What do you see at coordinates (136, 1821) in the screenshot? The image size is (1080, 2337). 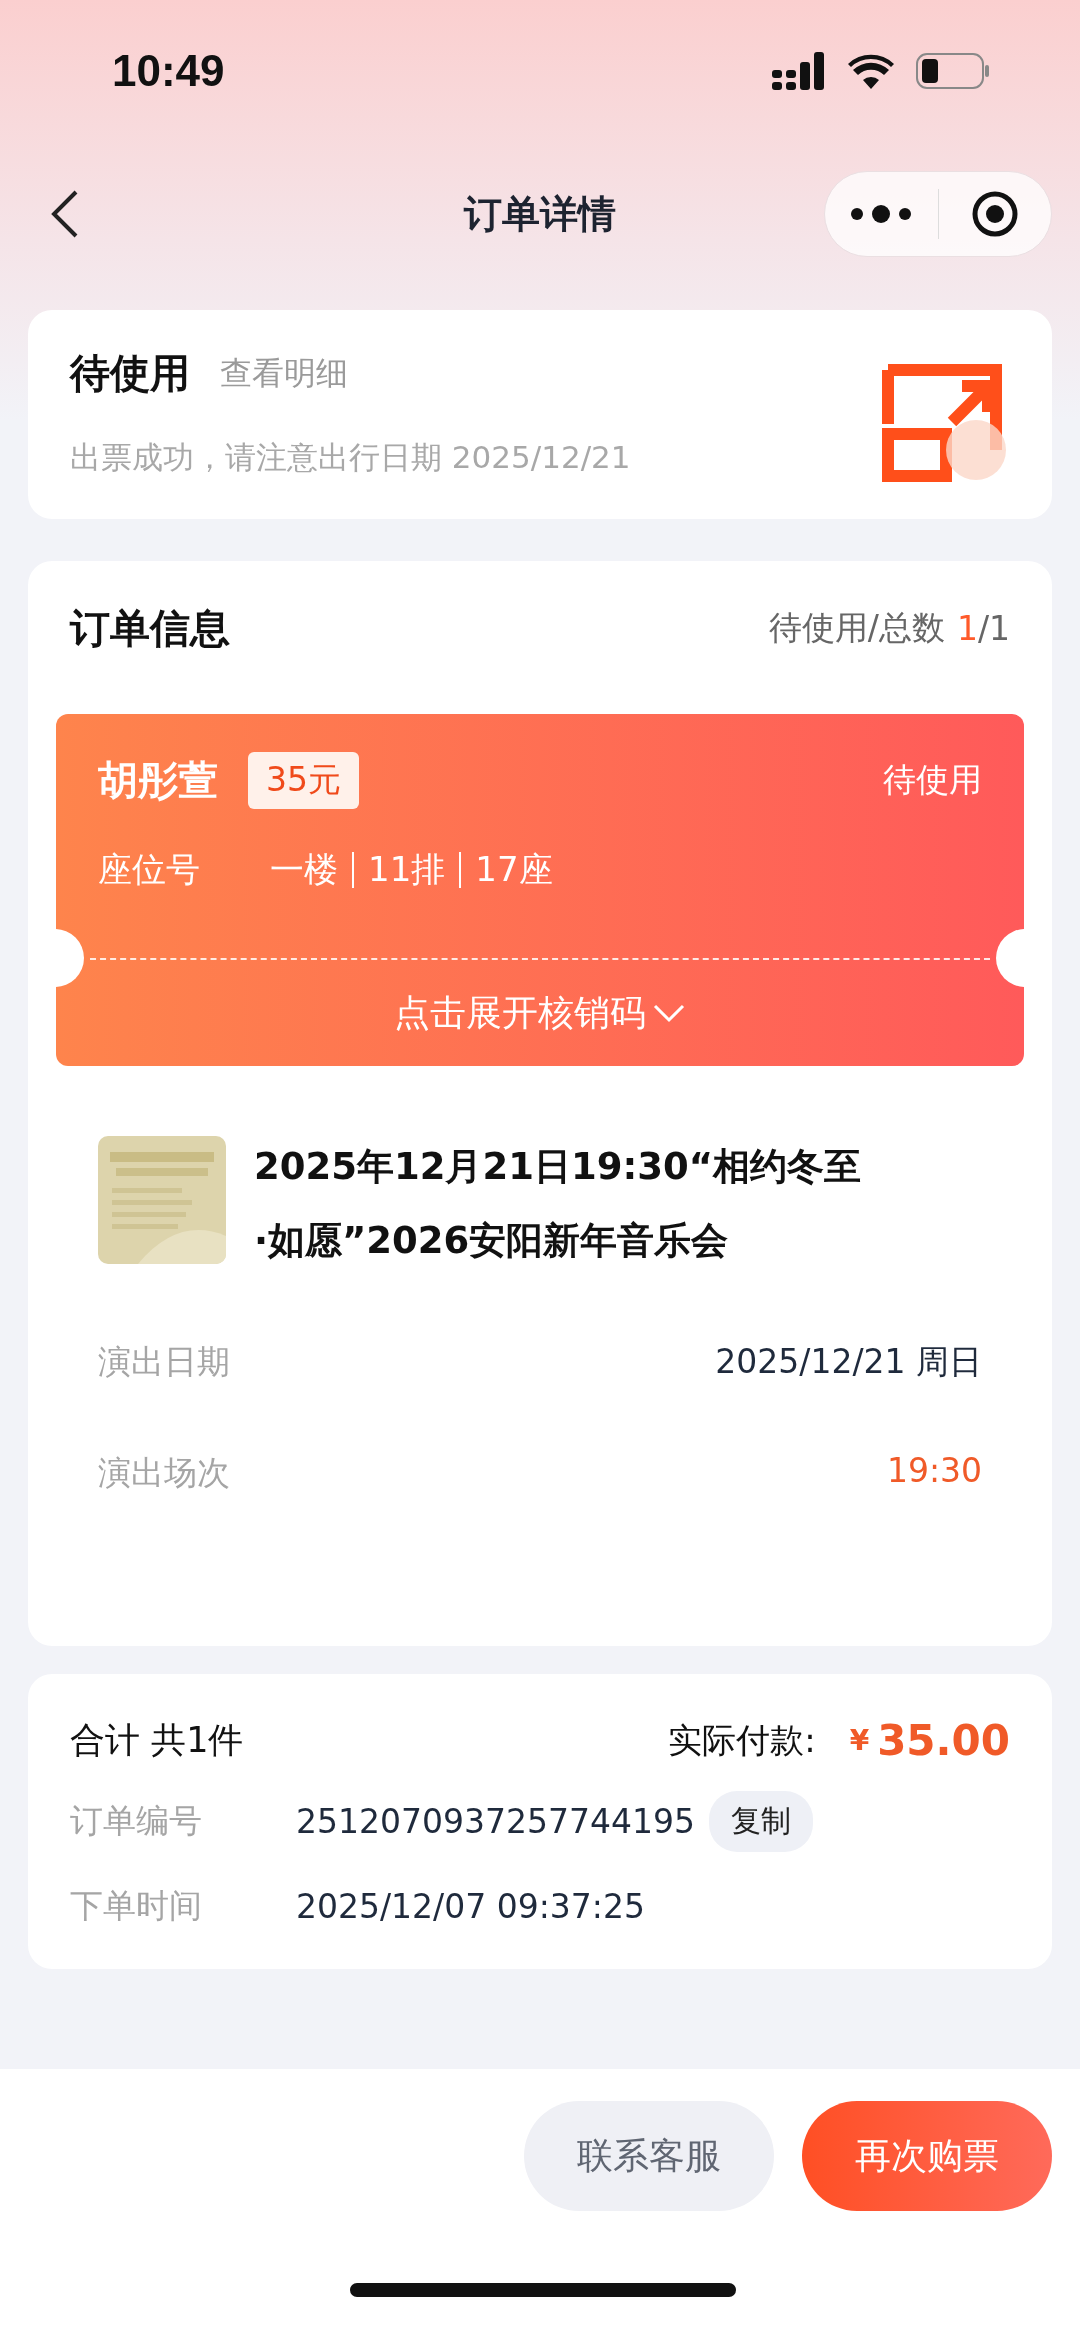 I see `summary-label: 订单编号` at bounding box center [136, 1821].